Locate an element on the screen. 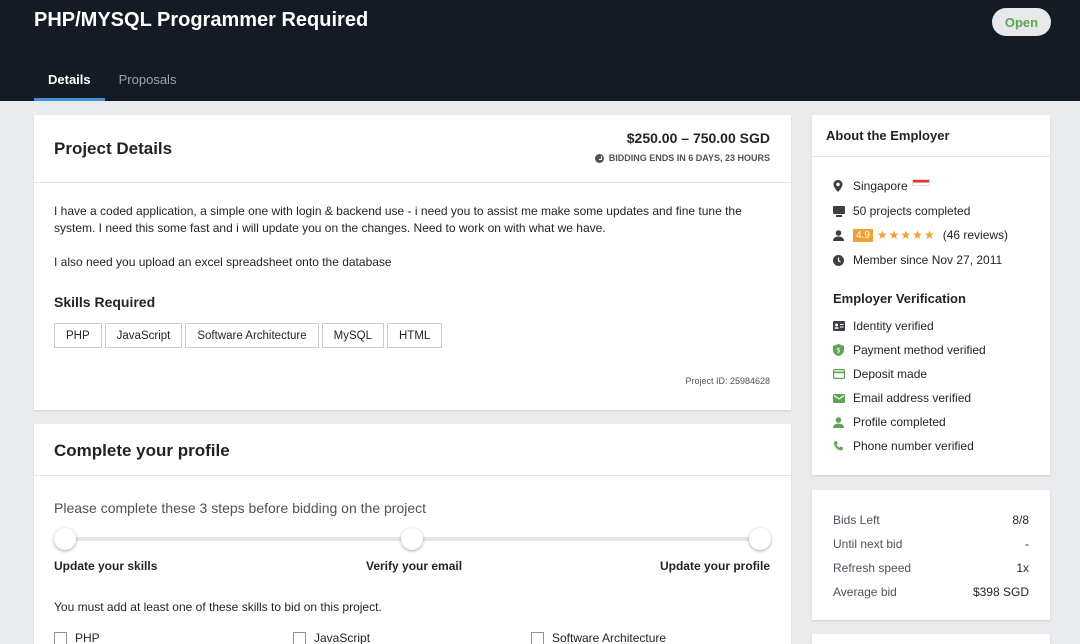 This screenshot has width=1080, height=644. skill-option-javascript: JavaScript is located at coordinates (331, 637).